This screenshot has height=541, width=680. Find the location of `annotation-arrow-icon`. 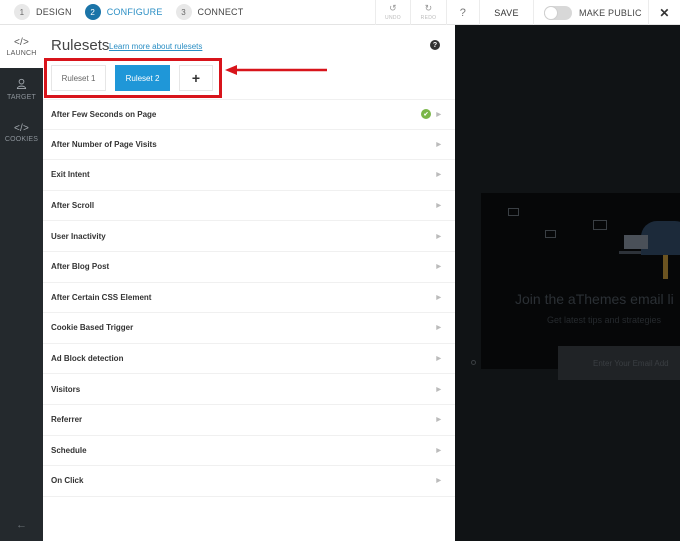

annotation-arrow-icon is located at coordinates (276, 70).